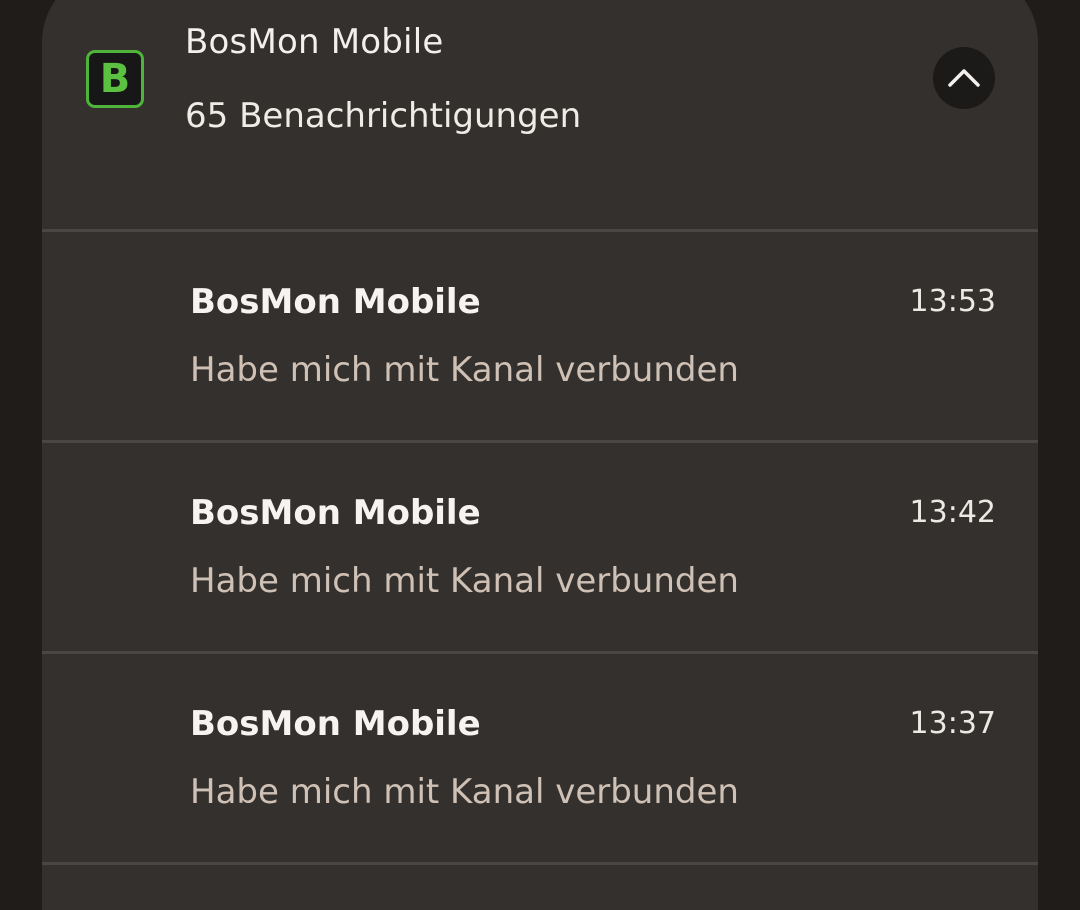 The image size is (1080, 910). What do you see at coordinates (540, 863) in the screenshot?
I see `divider` at bounding box center [540, 863].